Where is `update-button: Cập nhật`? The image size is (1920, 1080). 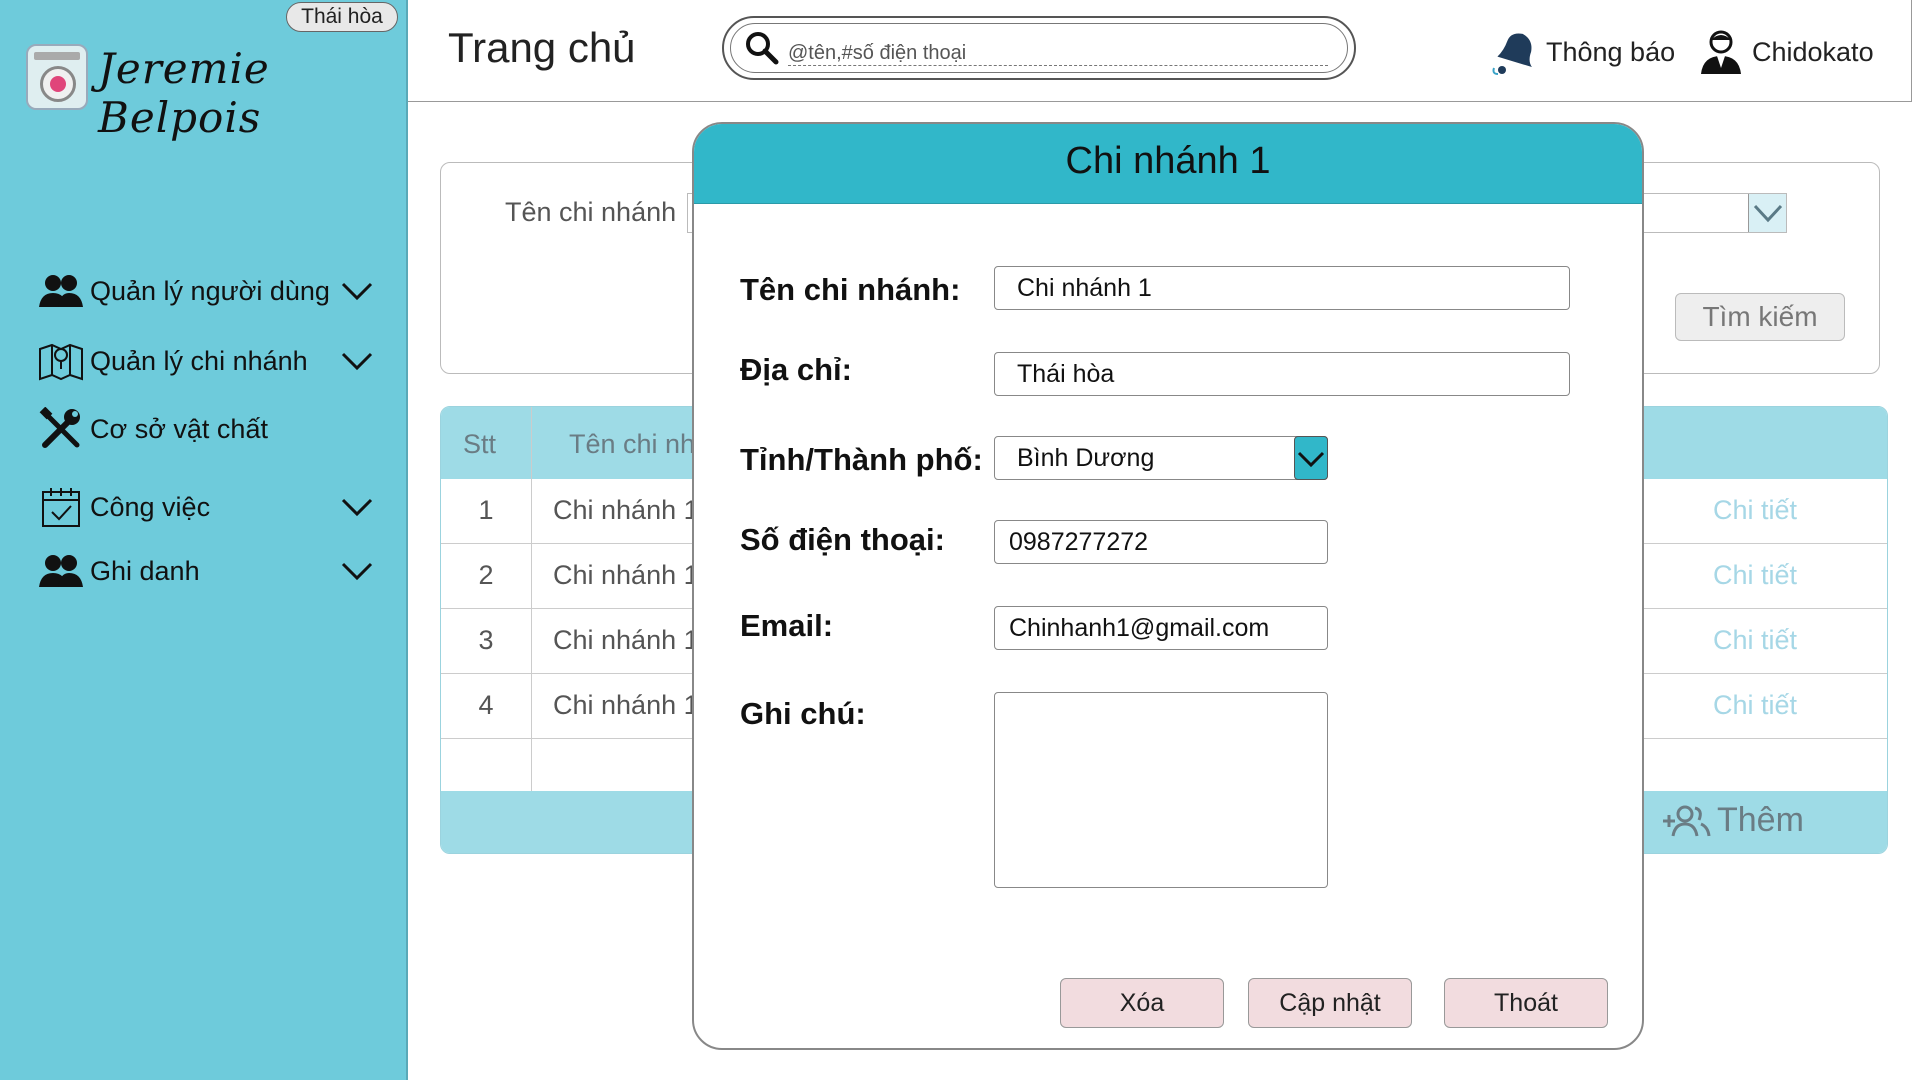
update-button: Cập nhật is located at coordinates (1330, 1003).